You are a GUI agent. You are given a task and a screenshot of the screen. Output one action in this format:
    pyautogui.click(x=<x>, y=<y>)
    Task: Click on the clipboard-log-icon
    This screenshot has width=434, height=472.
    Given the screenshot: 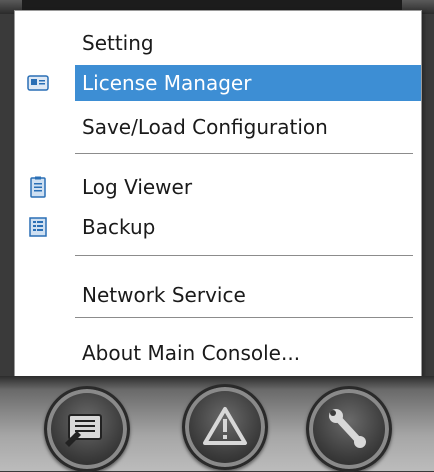 What is the action you would take?
    pyautogui.click(x=38, y=187)
    